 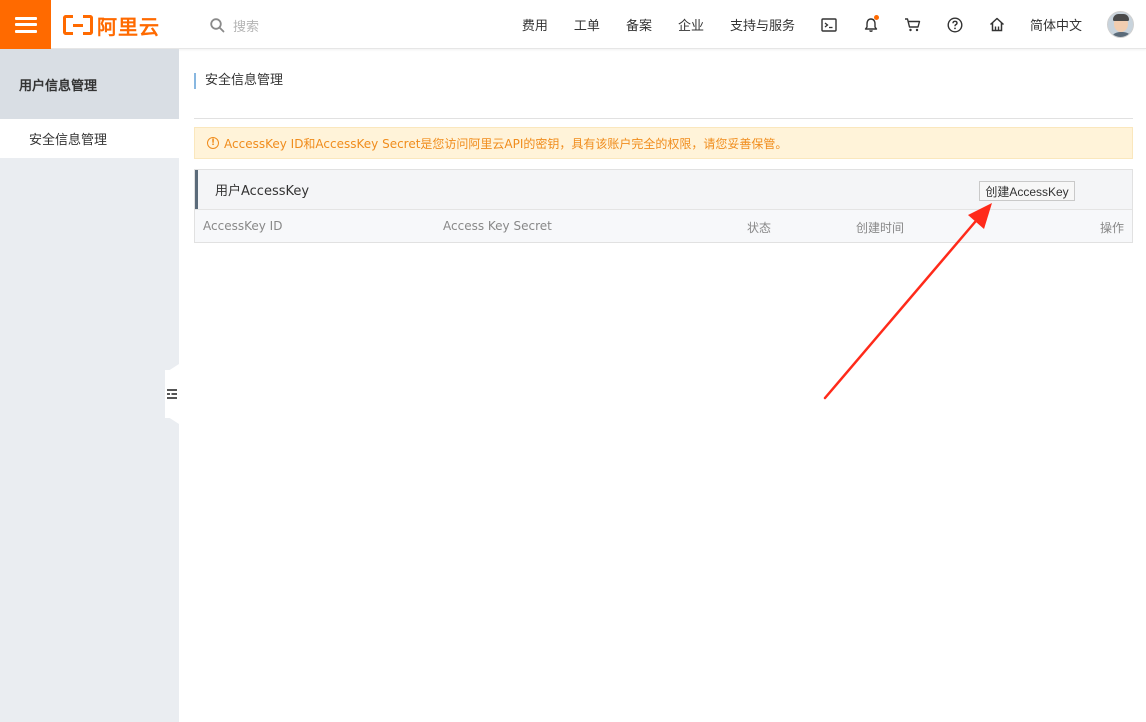 What do you see at coordinates (1120, 24) in the screenshot?
I see `user-avatar` at bounding box center [1120, 24].